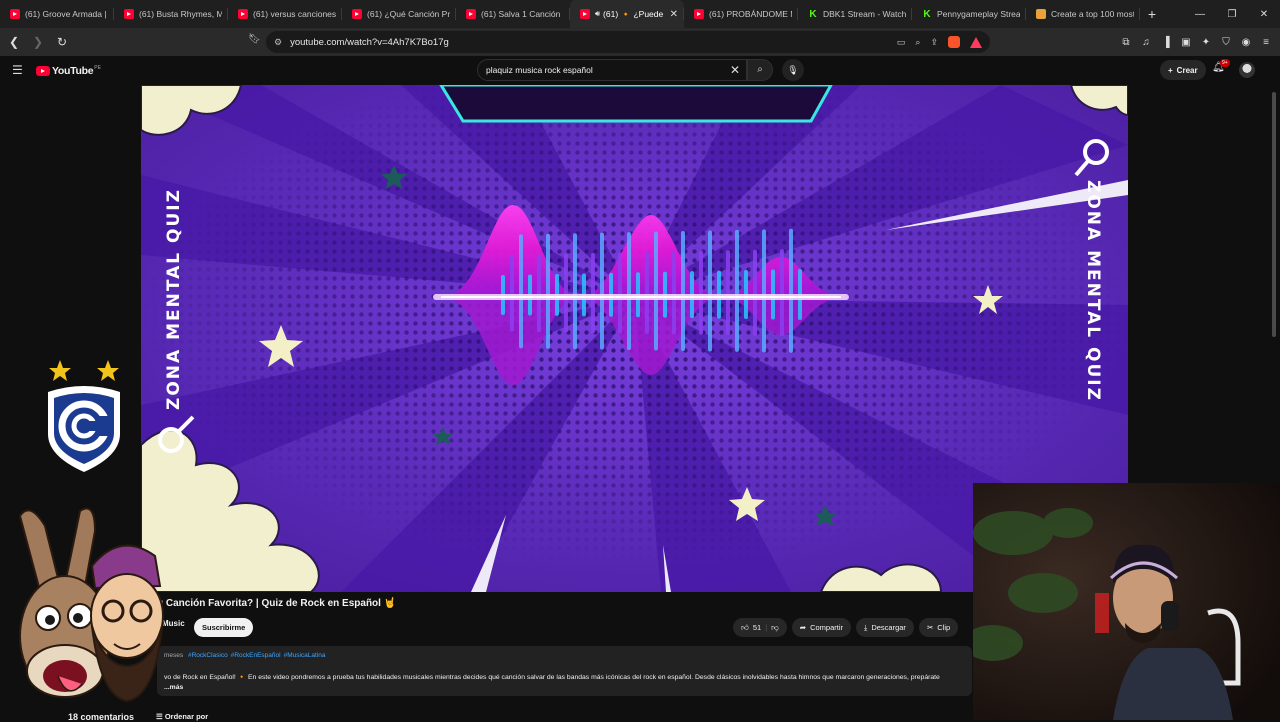  What do you see at coordinates (91, 605) in the screenshot?
I see `donkey-mascot-overlay` at bounding box center [91, 605].